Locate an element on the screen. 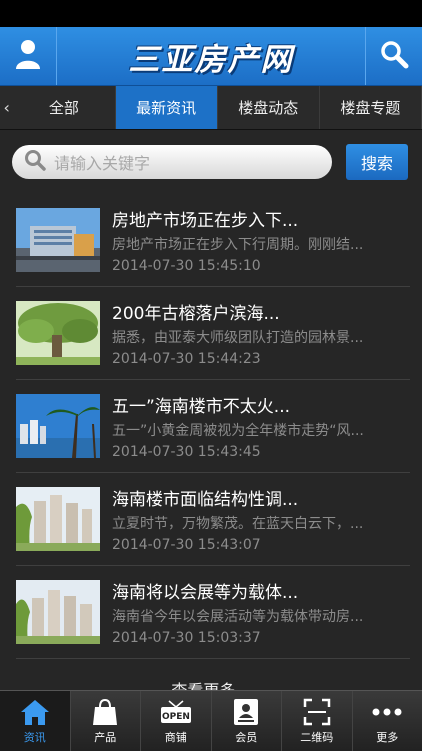 The width and height of the screenshot is (422, 751). tab-scroll-left-icon: ‹ is located at coordinates (6, 107).